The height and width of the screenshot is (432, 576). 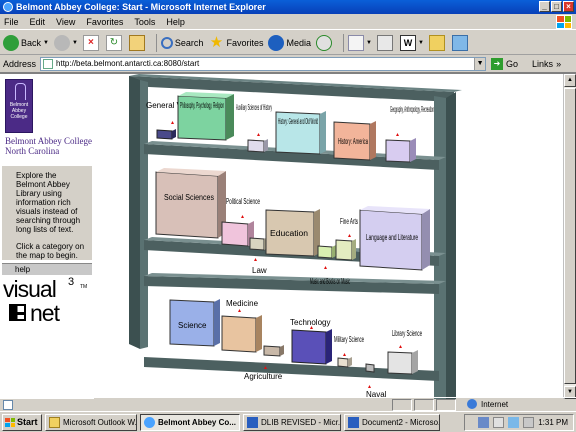 I want to click on category-language-literature: Language and Literature, so click(x=394, y=238).